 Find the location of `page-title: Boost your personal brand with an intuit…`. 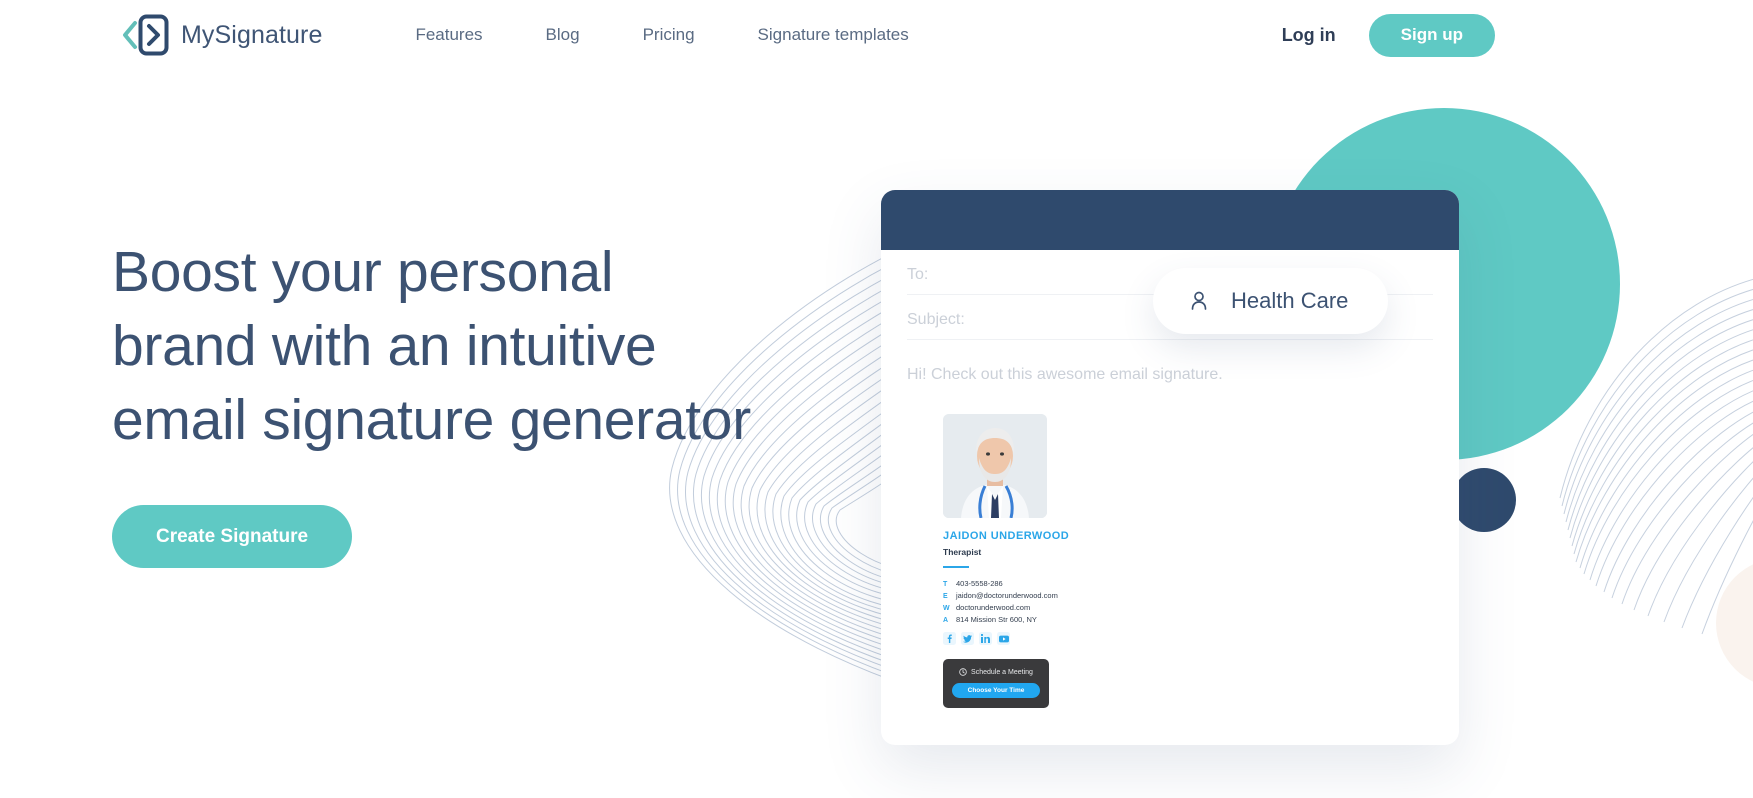

page-title: Boost your personal brand with an intuit… is located at coordinates (431, 346).